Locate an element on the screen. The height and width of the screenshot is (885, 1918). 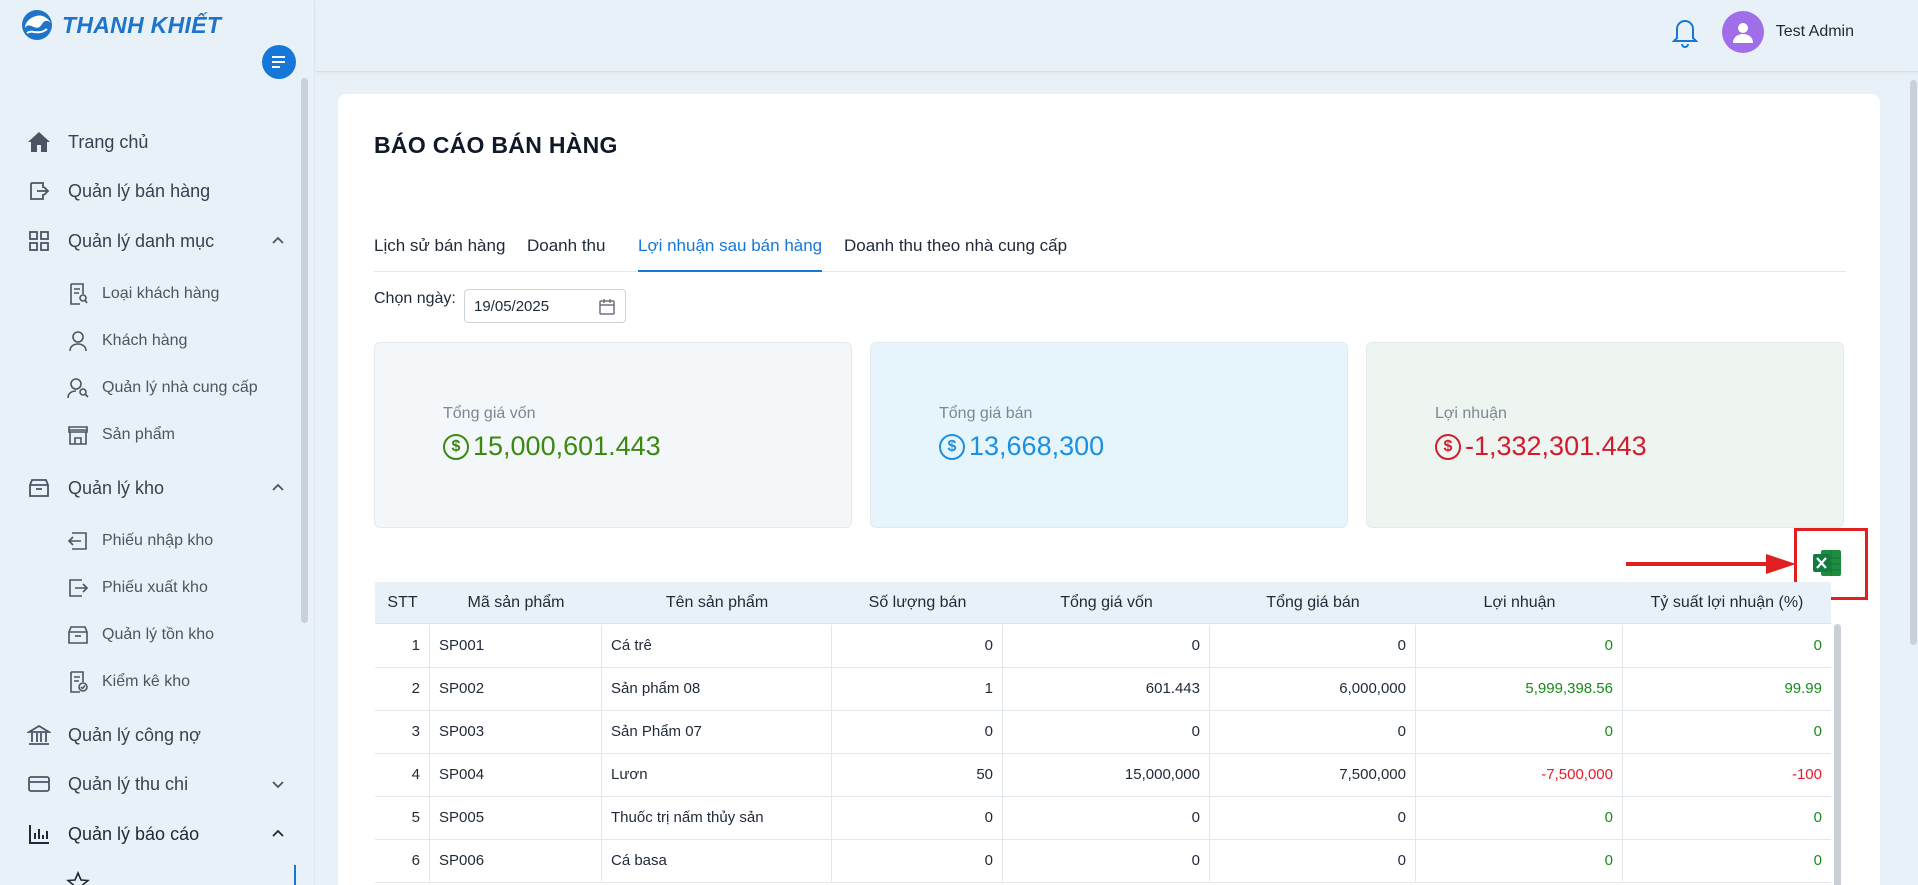
sidebar-item-customer: Khách hàng is located at coordinates (126, 341).